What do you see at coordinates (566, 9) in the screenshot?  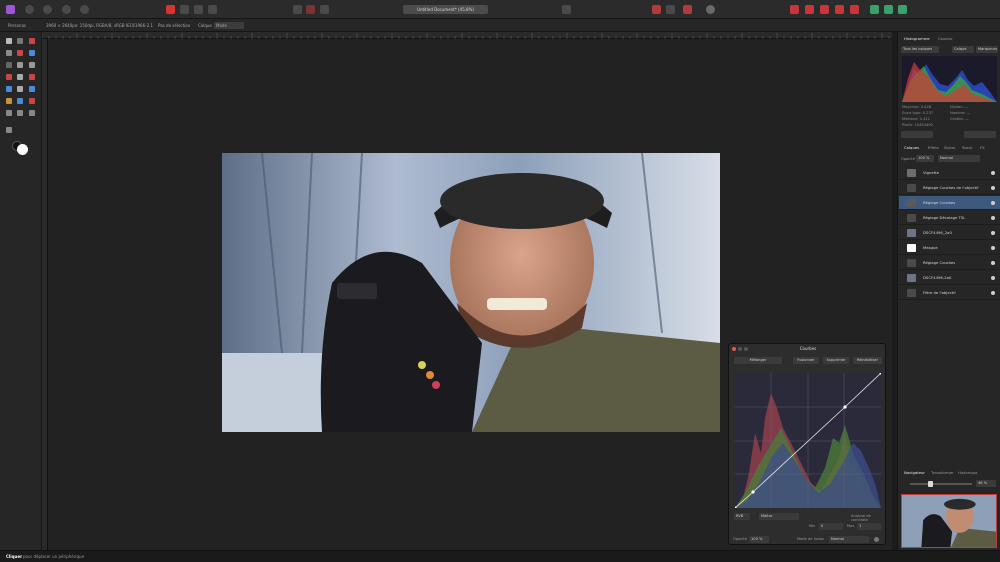 I see `arrange-icon` at bounding box center [566, 9].